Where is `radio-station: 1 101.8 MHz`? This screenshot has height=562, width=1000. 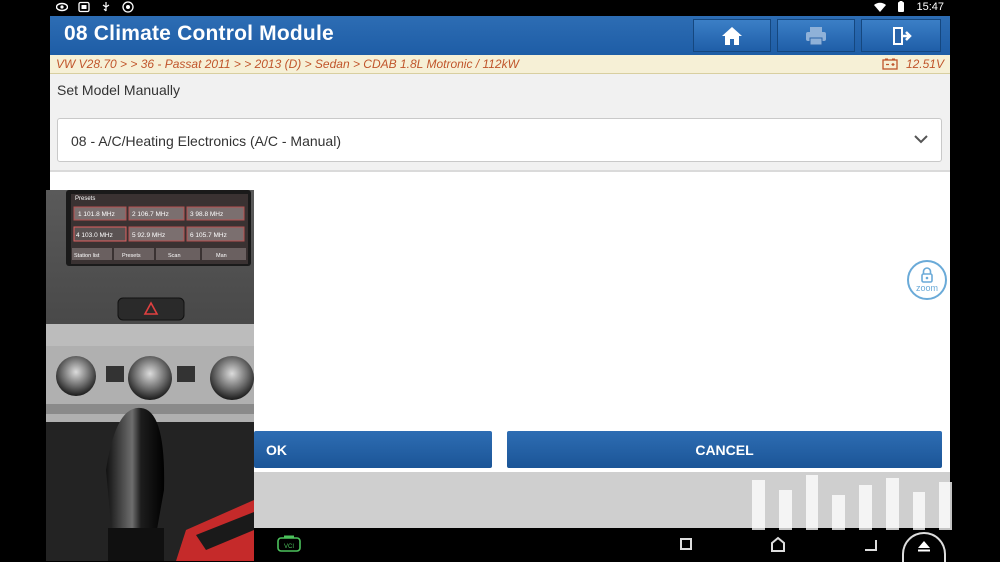
radio-station: 1 101.8 MHz is located at coordinates (96, 214).